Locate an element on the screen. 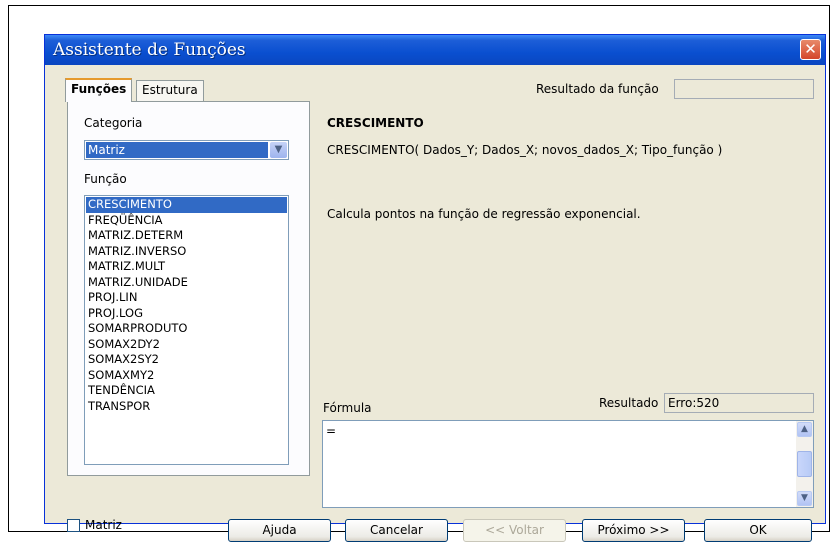 The height and width of the screenshot is (542, 840). formula-text: = is located at coordinates (331, 431).